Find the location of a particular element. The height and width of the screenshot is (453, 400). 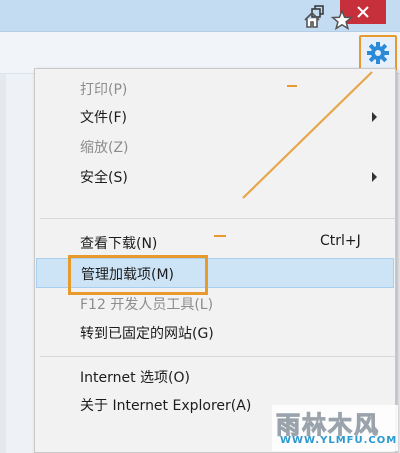

menu-item-file: 文件(F) is located at coordinates (215, 117).